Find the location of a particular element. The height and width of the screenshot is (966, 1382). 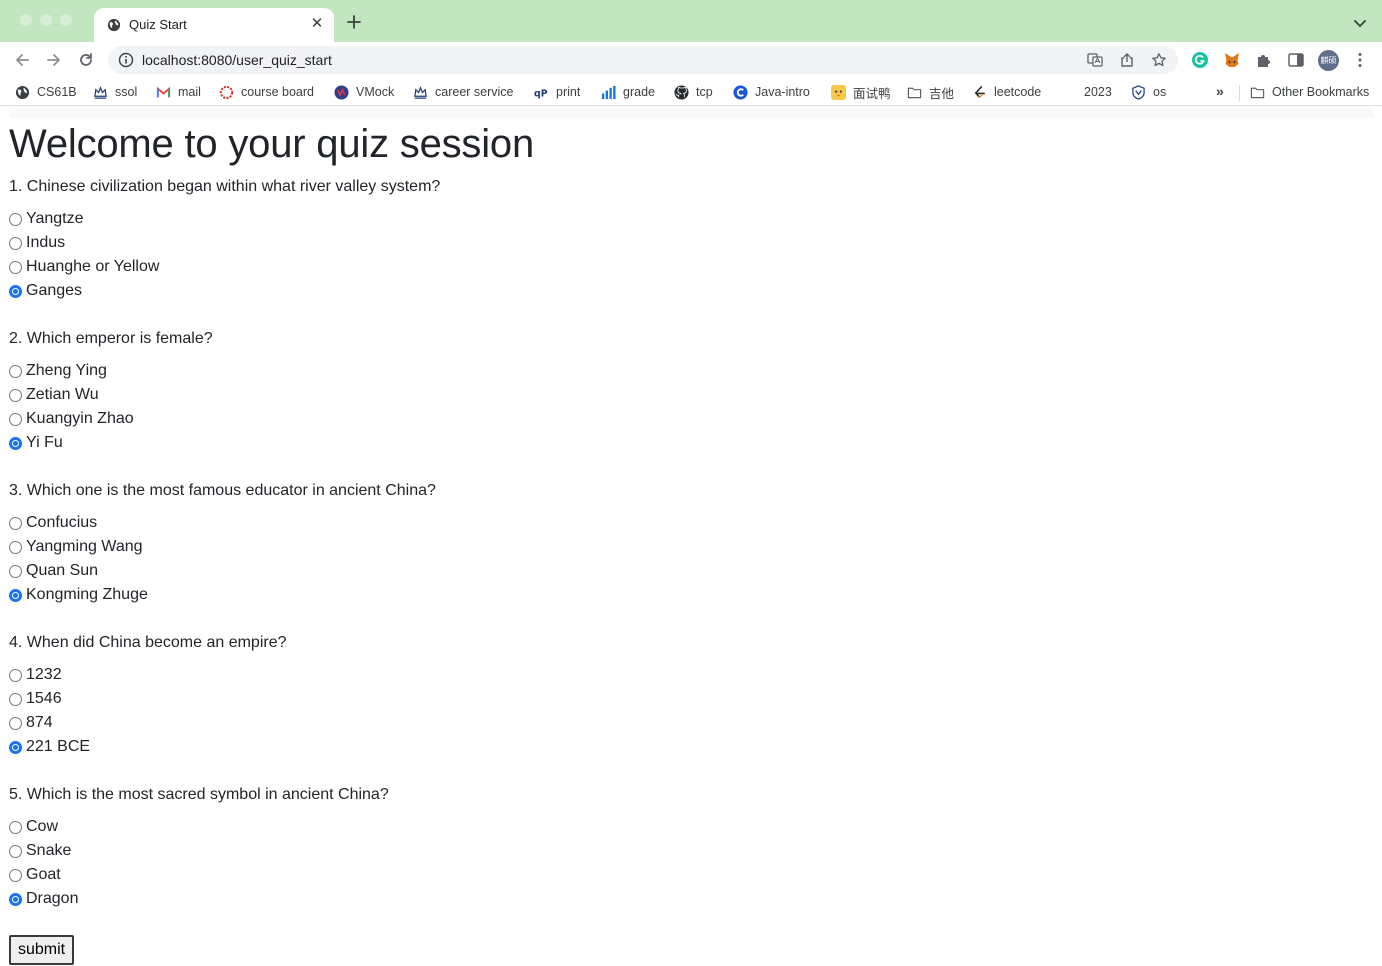

answer-option: Yangtze is located at coordinates (691, 219).